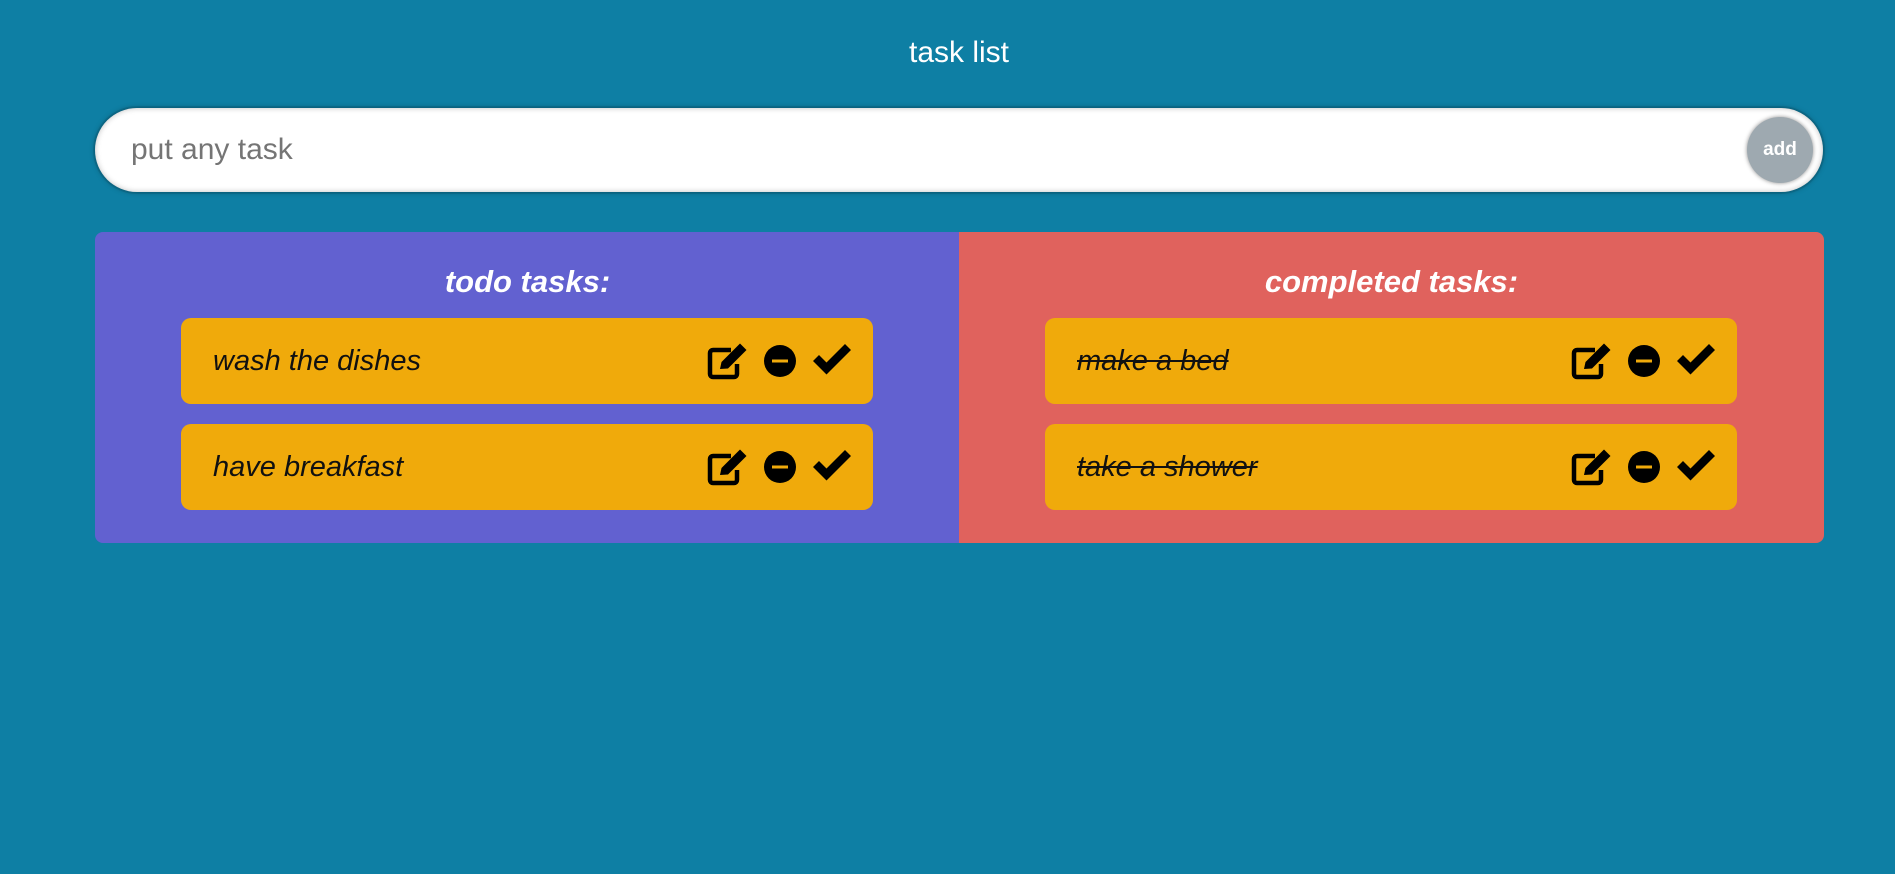 The image size is (1895, 874). I want to click on task-input-bar: add, so click(959, 150).